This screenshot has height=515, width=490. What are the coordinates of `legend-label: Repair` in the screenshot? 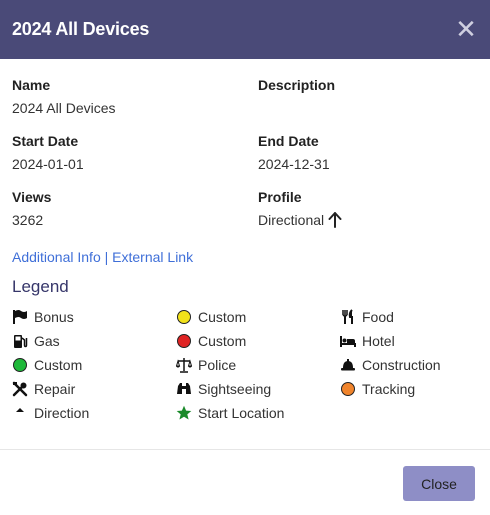 It's located at (55, 389).